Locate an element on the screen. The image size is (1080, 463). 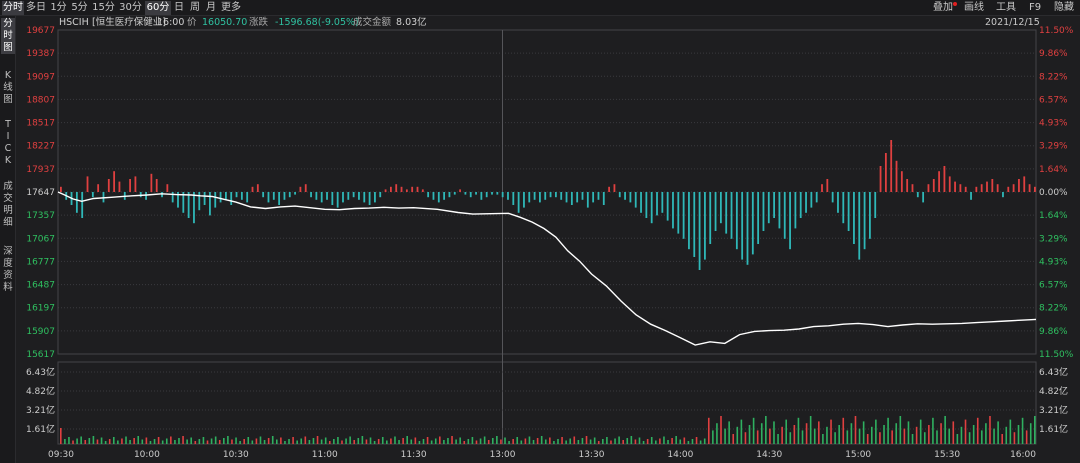
price-axis-label: 17357 is located at coordinates (40, 216).